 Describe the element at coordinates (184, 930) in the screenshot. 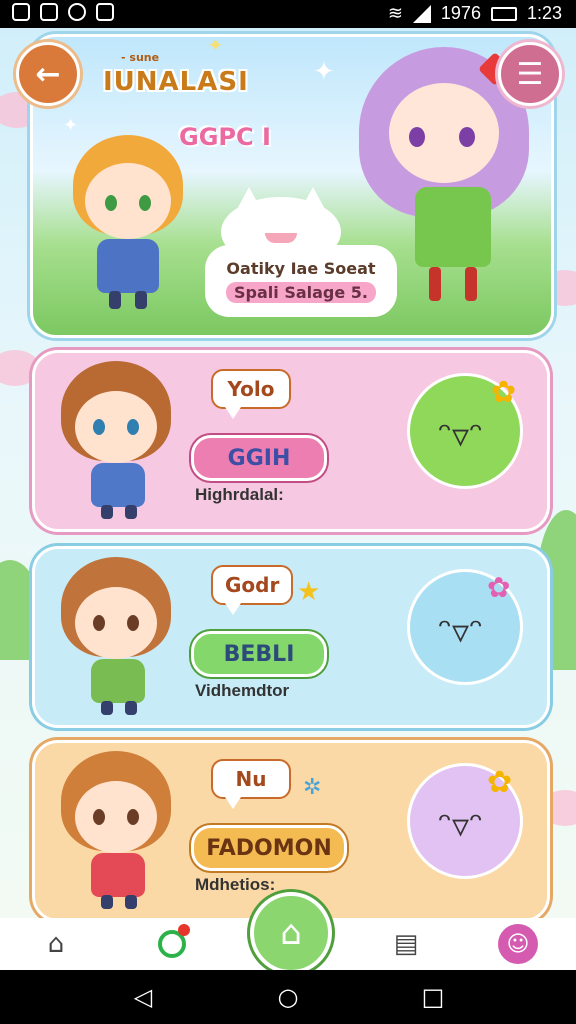

I see `notification-dot` at that location.